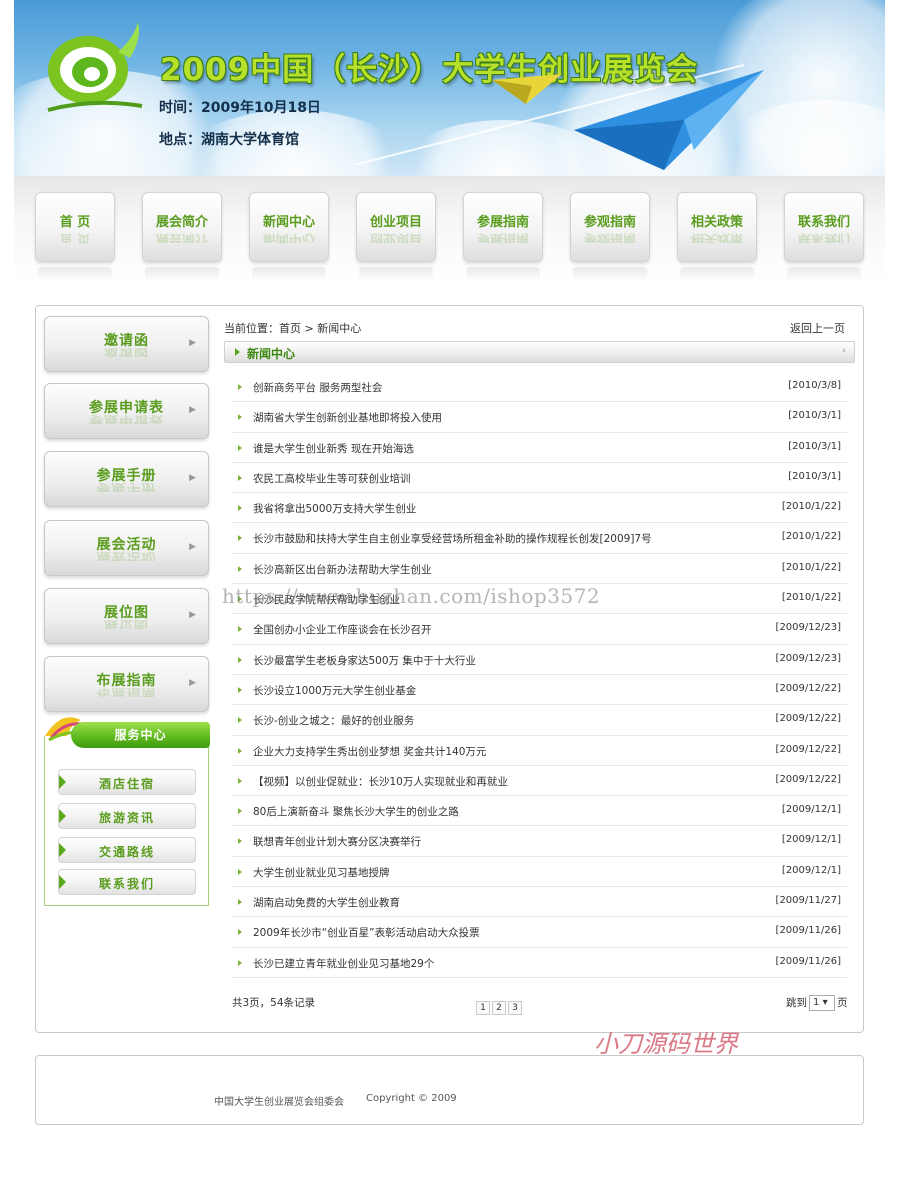 This screenshot has width=900, height=1189. What do you see at coordinates (503, 236) in the screenshot?
I see `nav-item-exhibitor-guide: 参展指南 参展指南` at bounding box center [503, 236].